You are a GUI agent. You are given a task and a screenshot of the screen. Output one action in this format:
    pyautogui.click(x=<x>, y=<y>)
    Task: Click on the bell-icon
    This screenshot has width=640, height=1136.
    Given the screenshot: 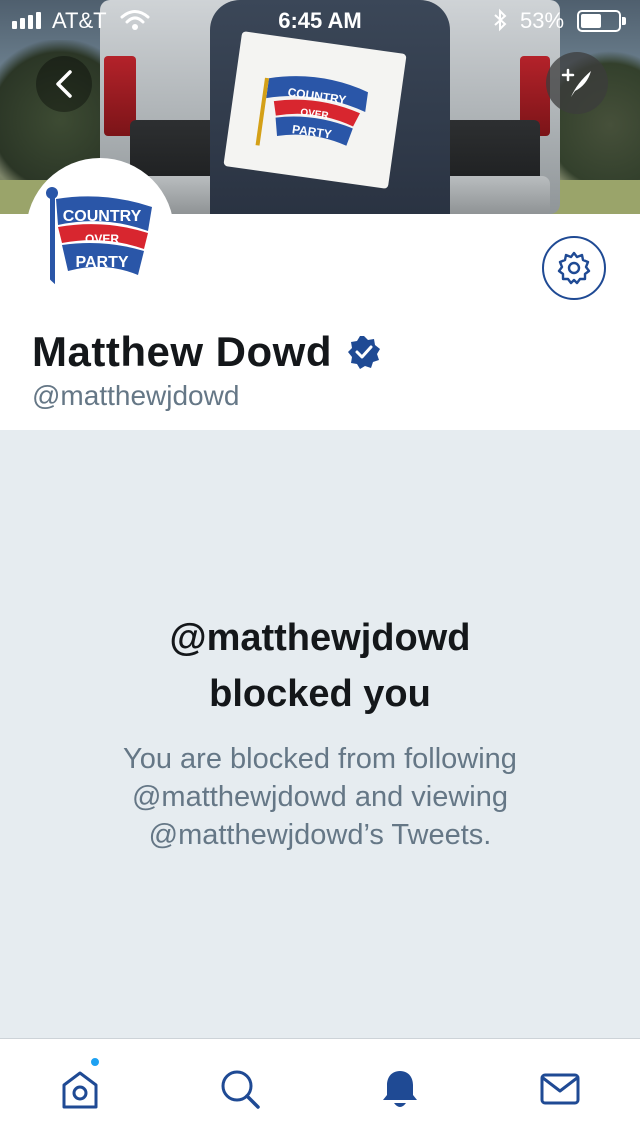 What is the action you would take?
    pyautogui.click(x=400, y=1089)
    